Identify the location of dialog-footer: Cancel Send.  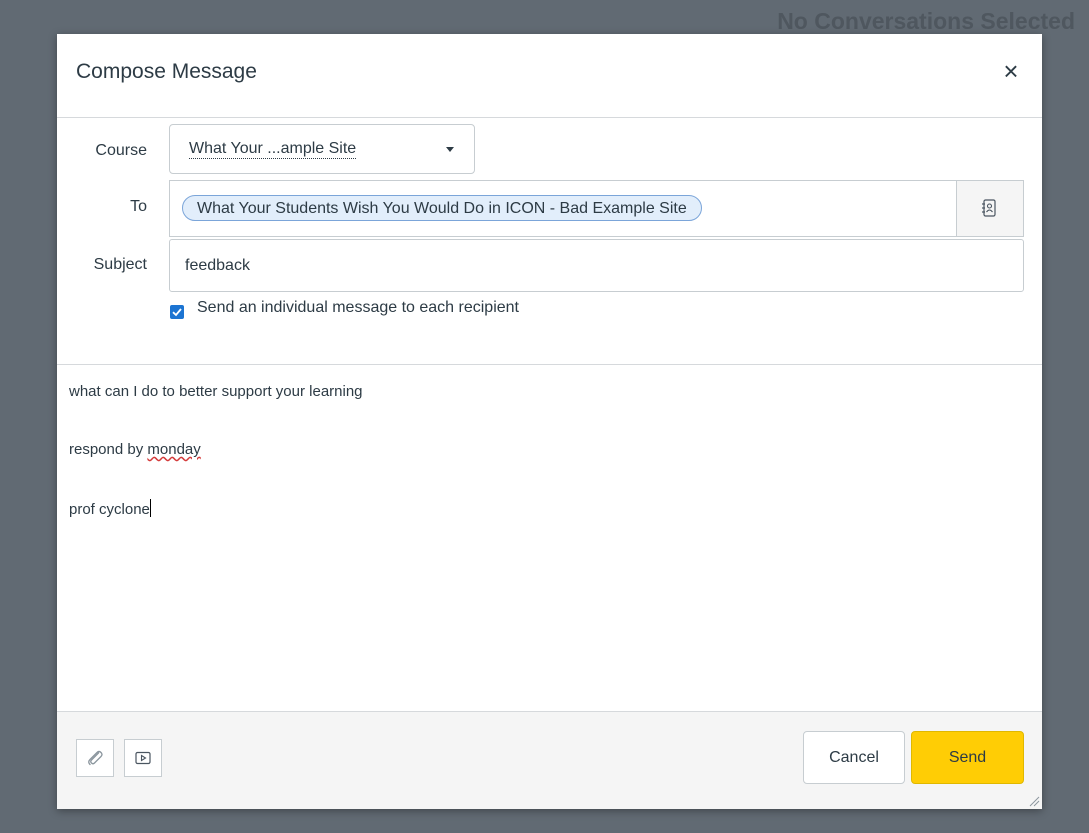
(549, 760).